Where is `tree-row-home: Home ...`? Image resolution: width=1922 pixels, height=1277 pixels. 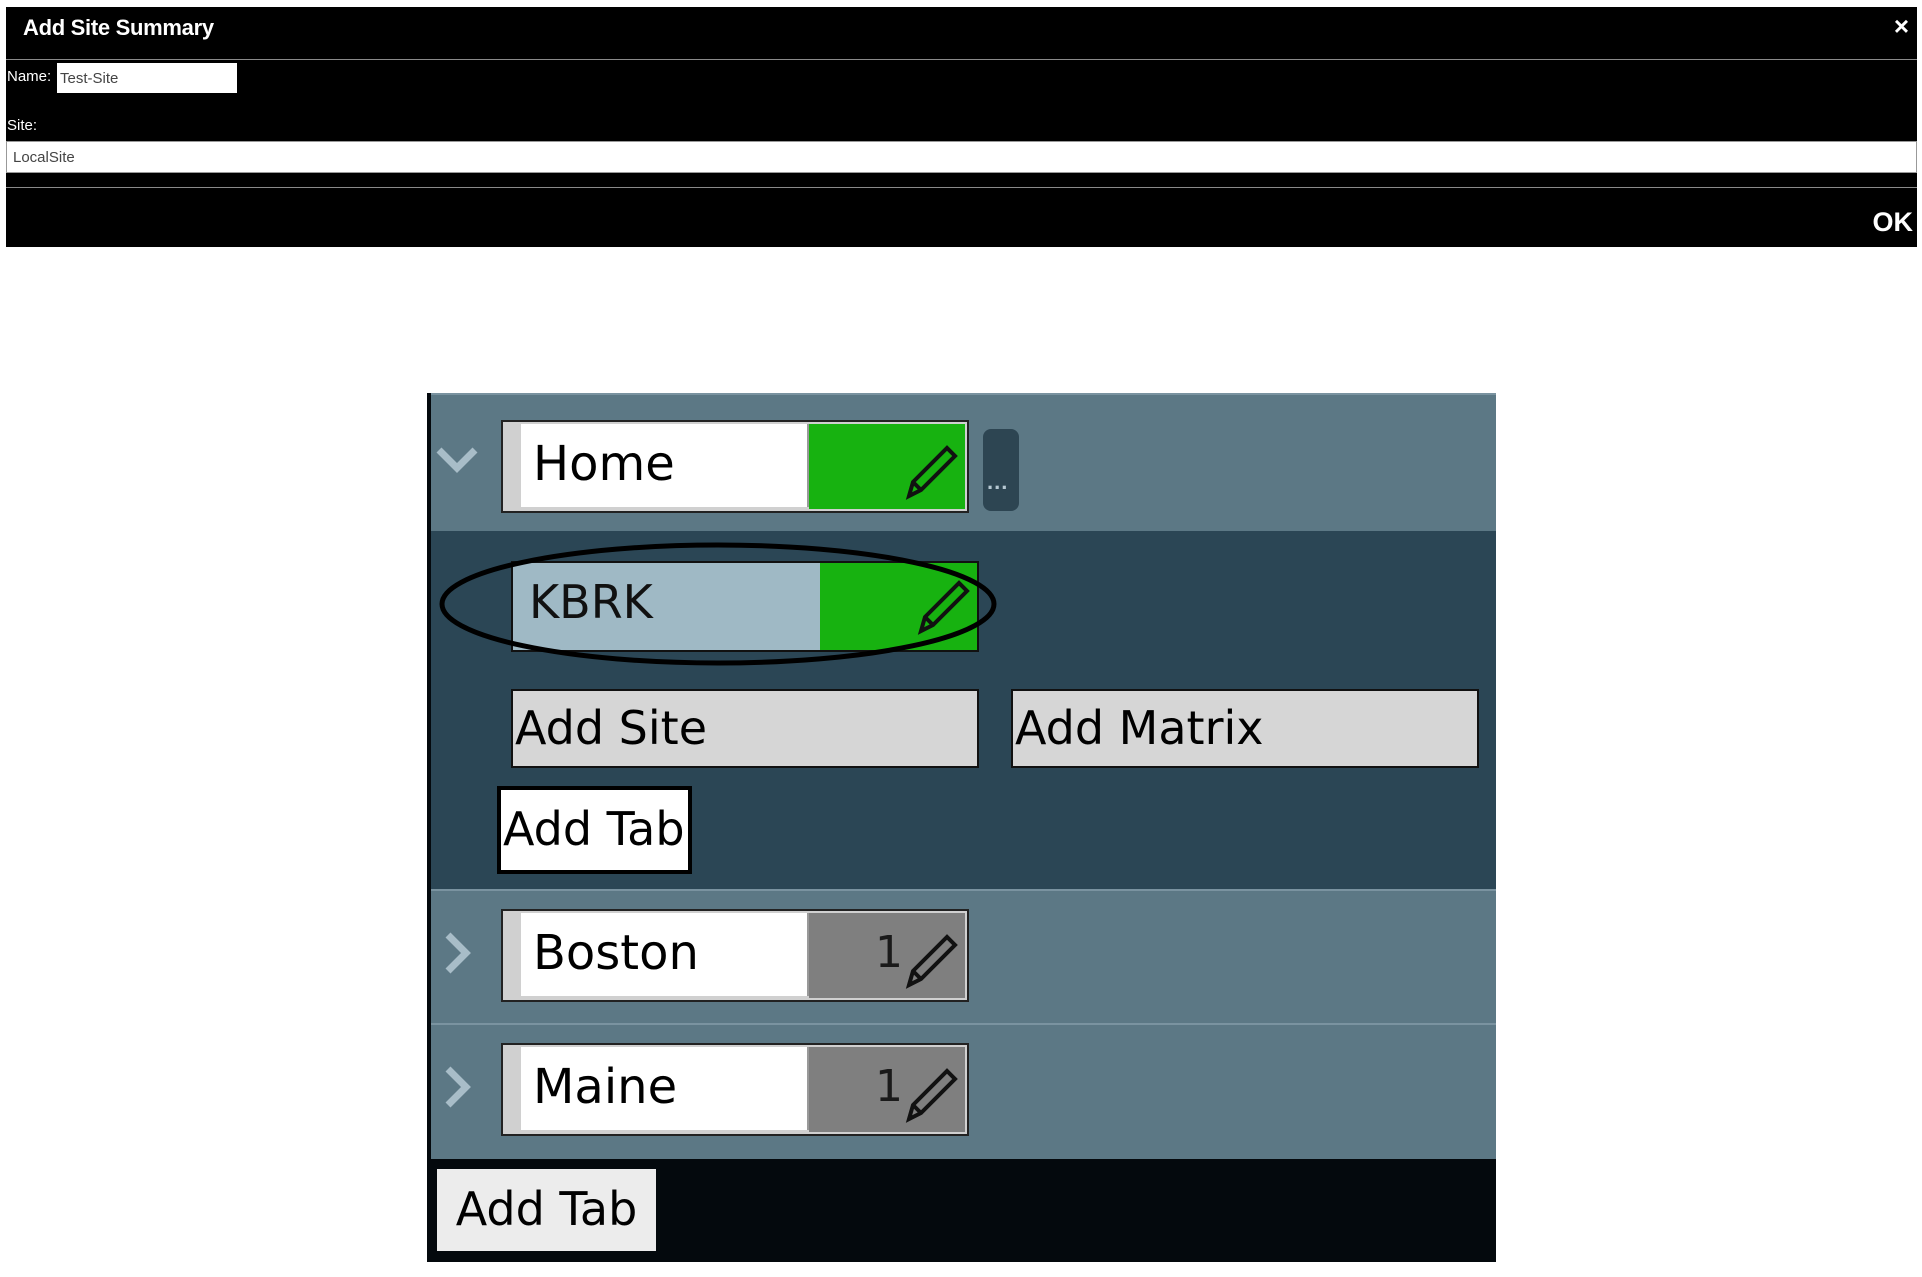
tree-row-home: Home ... is located at coordinates (963, 462).